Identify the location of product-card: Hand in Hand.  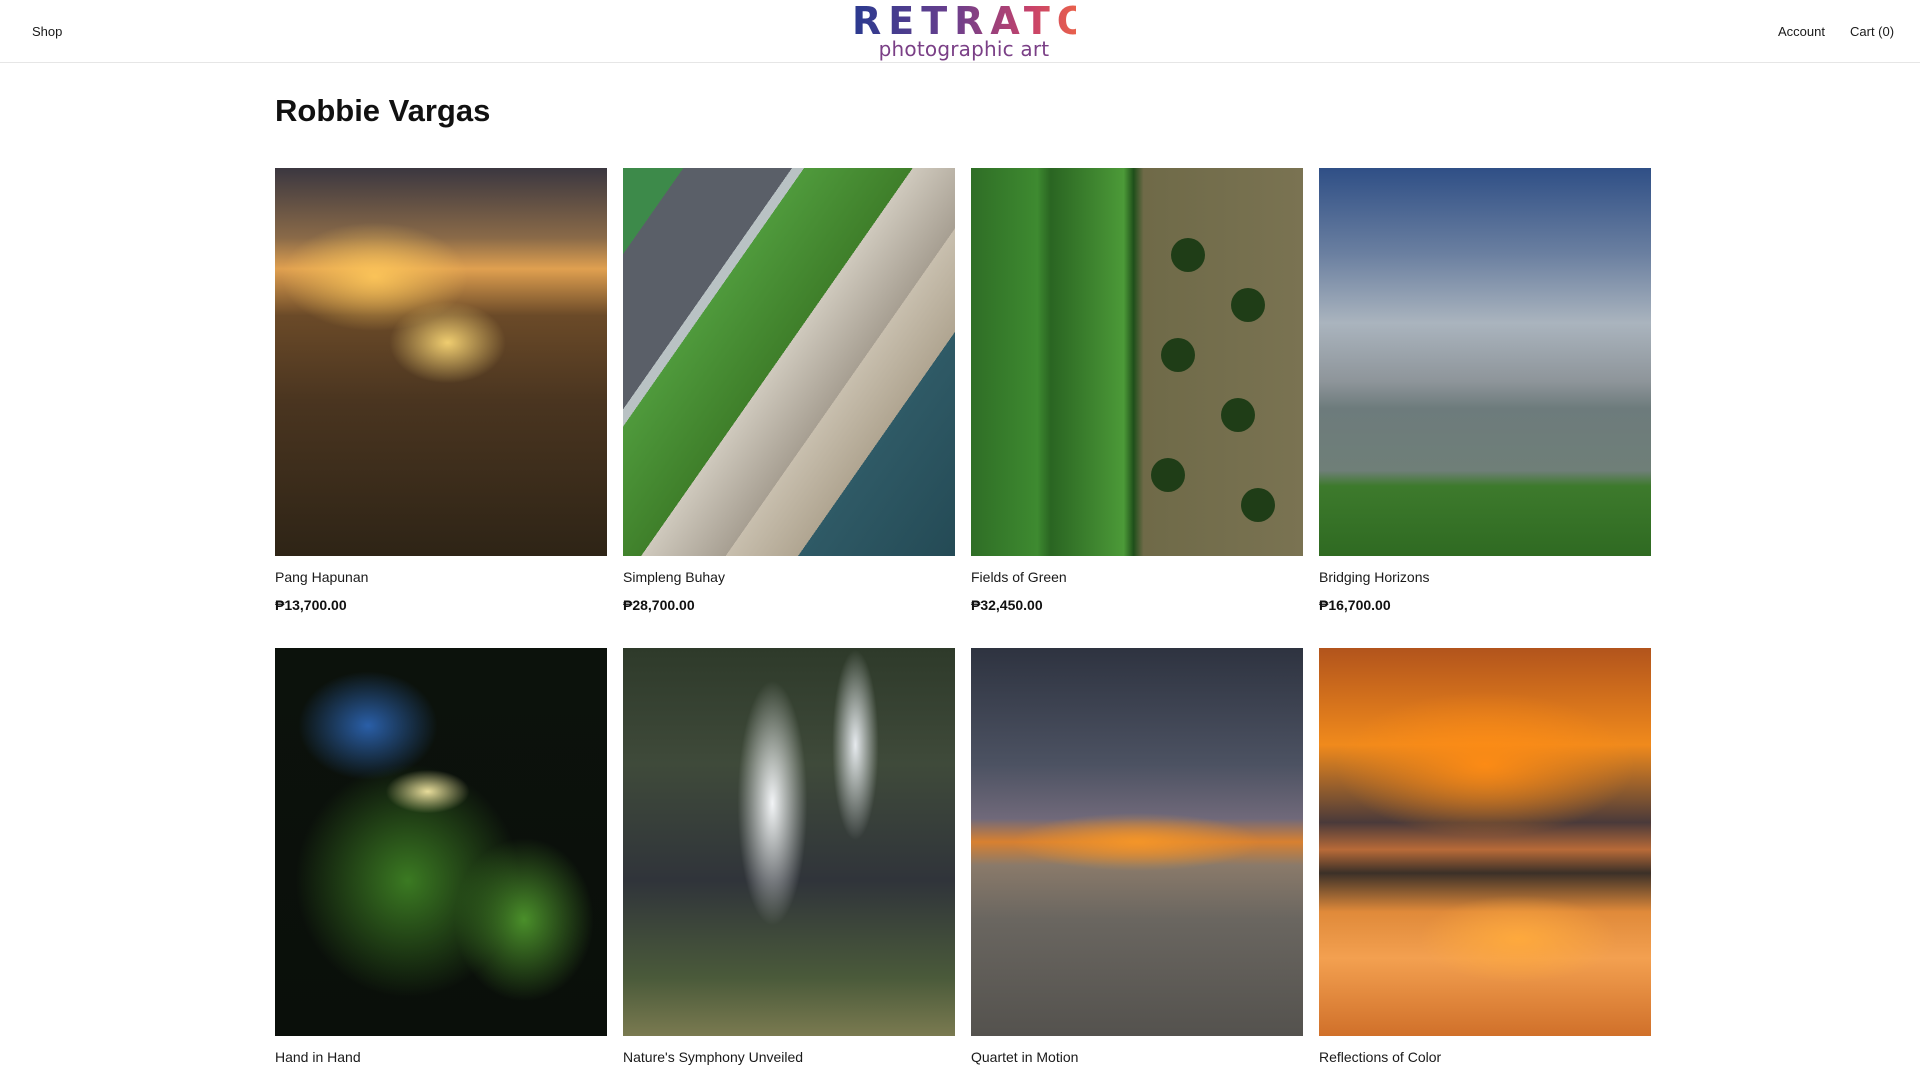
(441, 857).